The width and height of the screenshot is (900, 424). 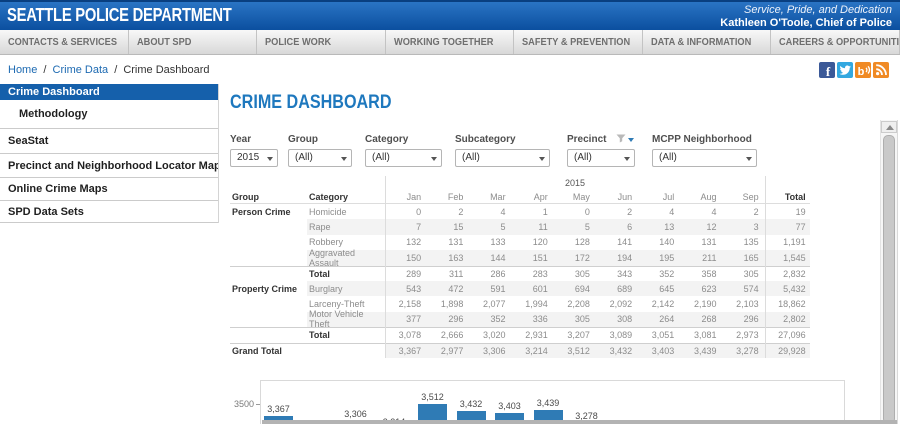 What do you see at coordinates (414, 196) in the screenshot?
I see `column-header-month: Jan` at bounding box center [414, 196].